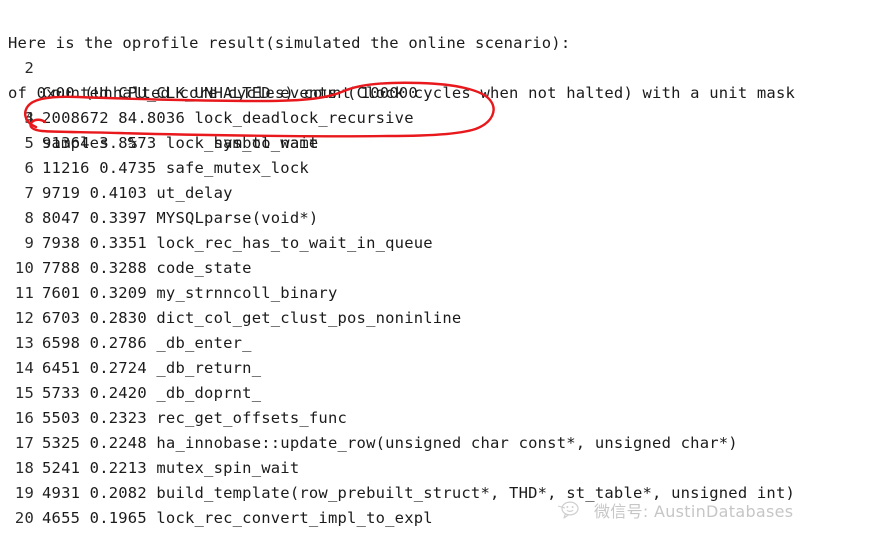 This screenshot has height=547, width=873. I want to click on output-column-header: 3 samples % symbol name, so click(436, 116).